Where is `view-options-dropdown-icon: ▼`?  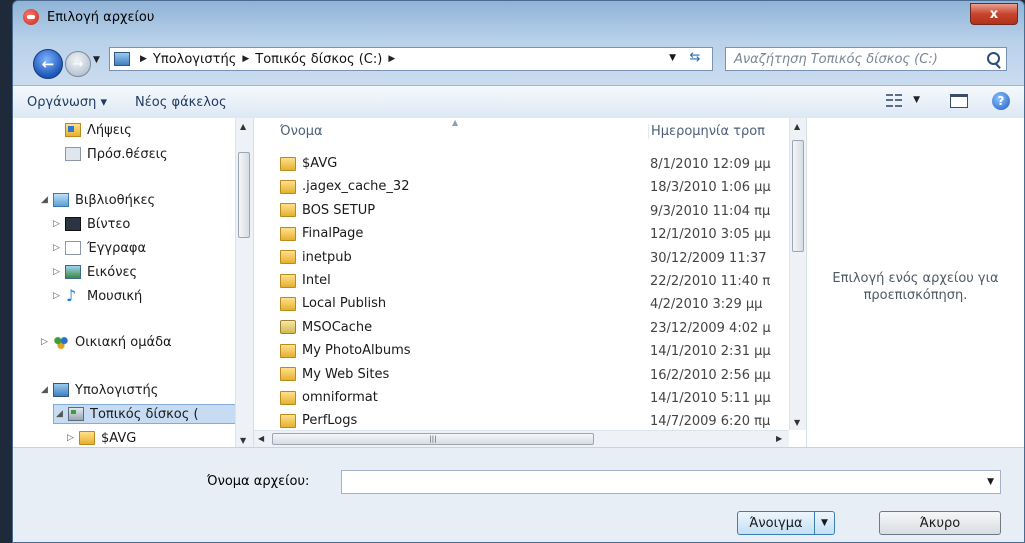 view-options-dropdown-icon: ▼ is located at coordinates (916, 100).